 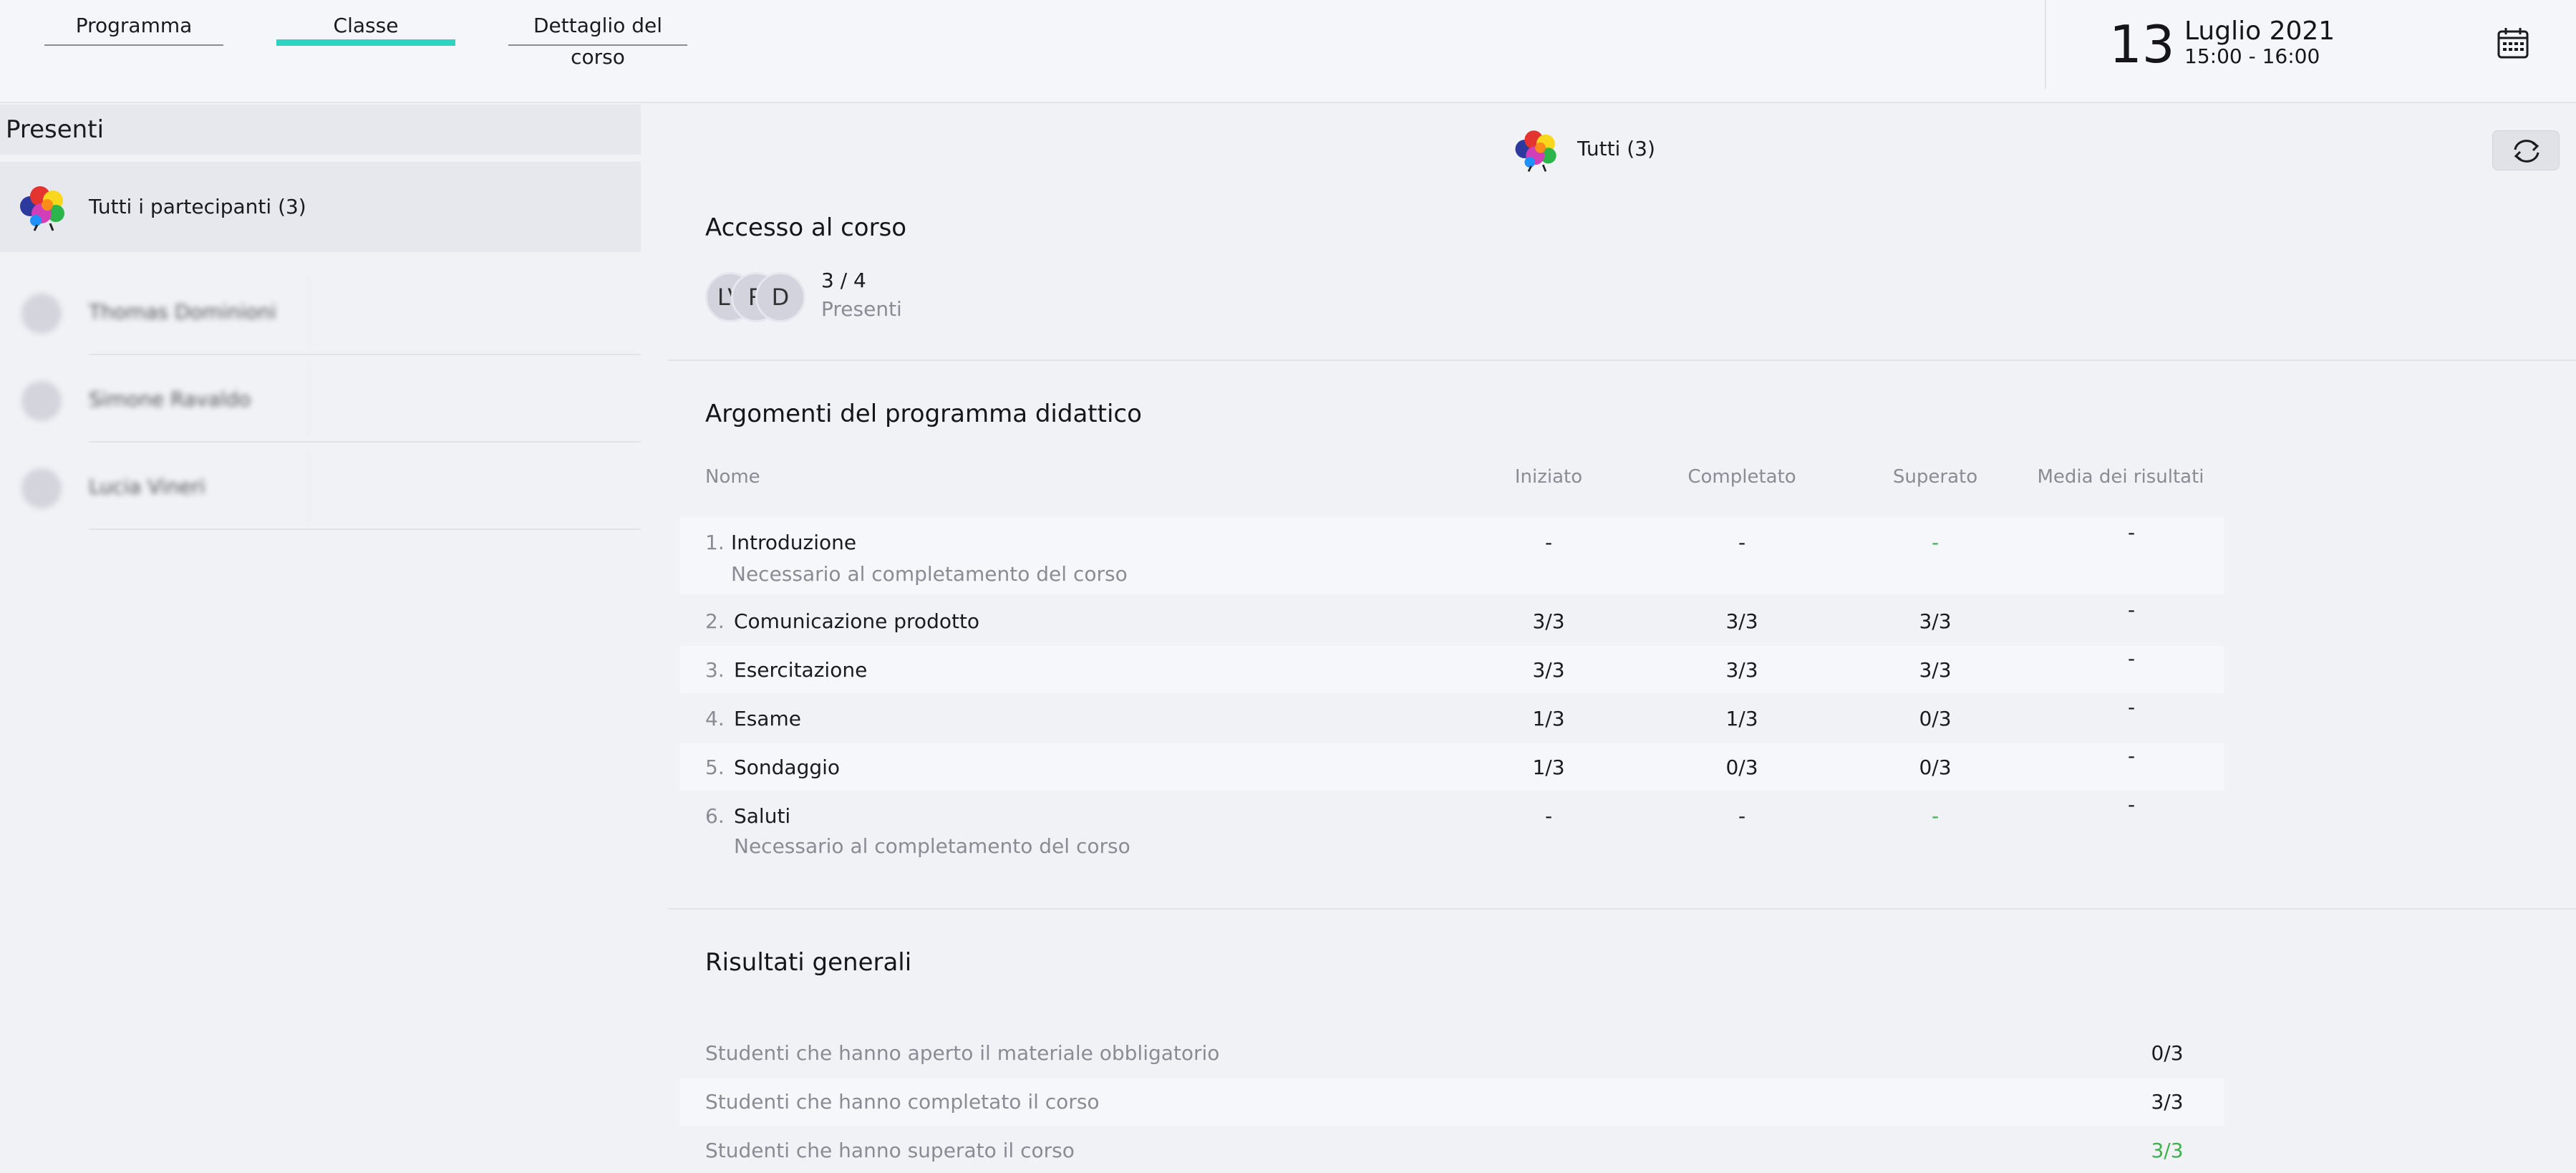 I want to click on date-separator, so click(x=2046, y=44).